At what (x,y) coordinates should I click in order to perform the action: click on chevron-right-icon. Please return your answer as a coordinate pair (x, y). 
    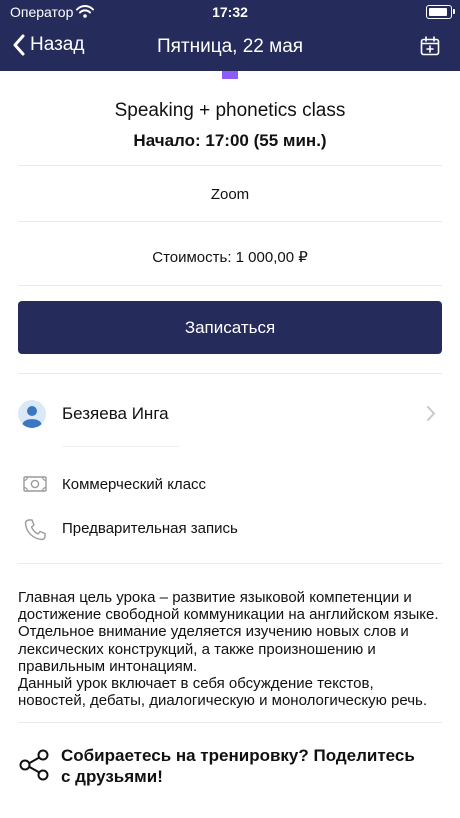
    Looking at the image, I should click on (431, 416).